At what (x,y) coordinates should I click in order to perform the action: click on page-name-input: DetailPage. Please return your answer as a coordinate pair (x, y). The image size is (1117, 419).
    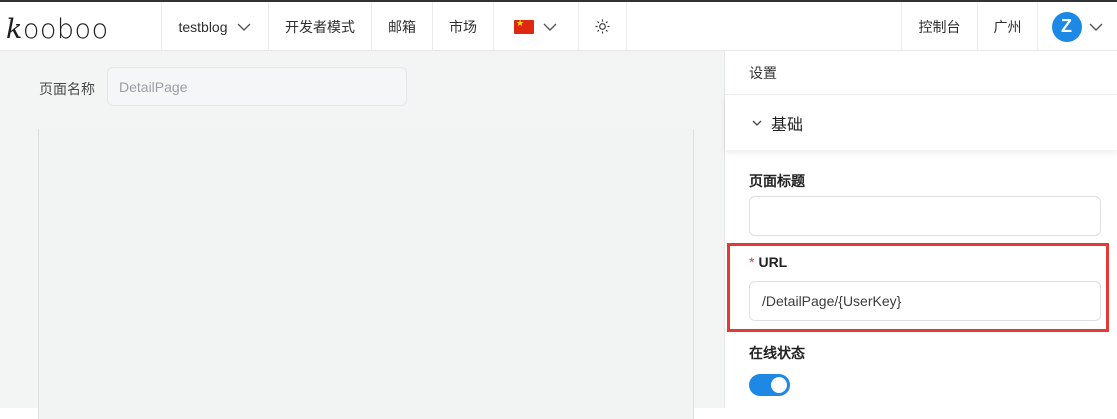
    Looking at the image, I should click on (257, 86).